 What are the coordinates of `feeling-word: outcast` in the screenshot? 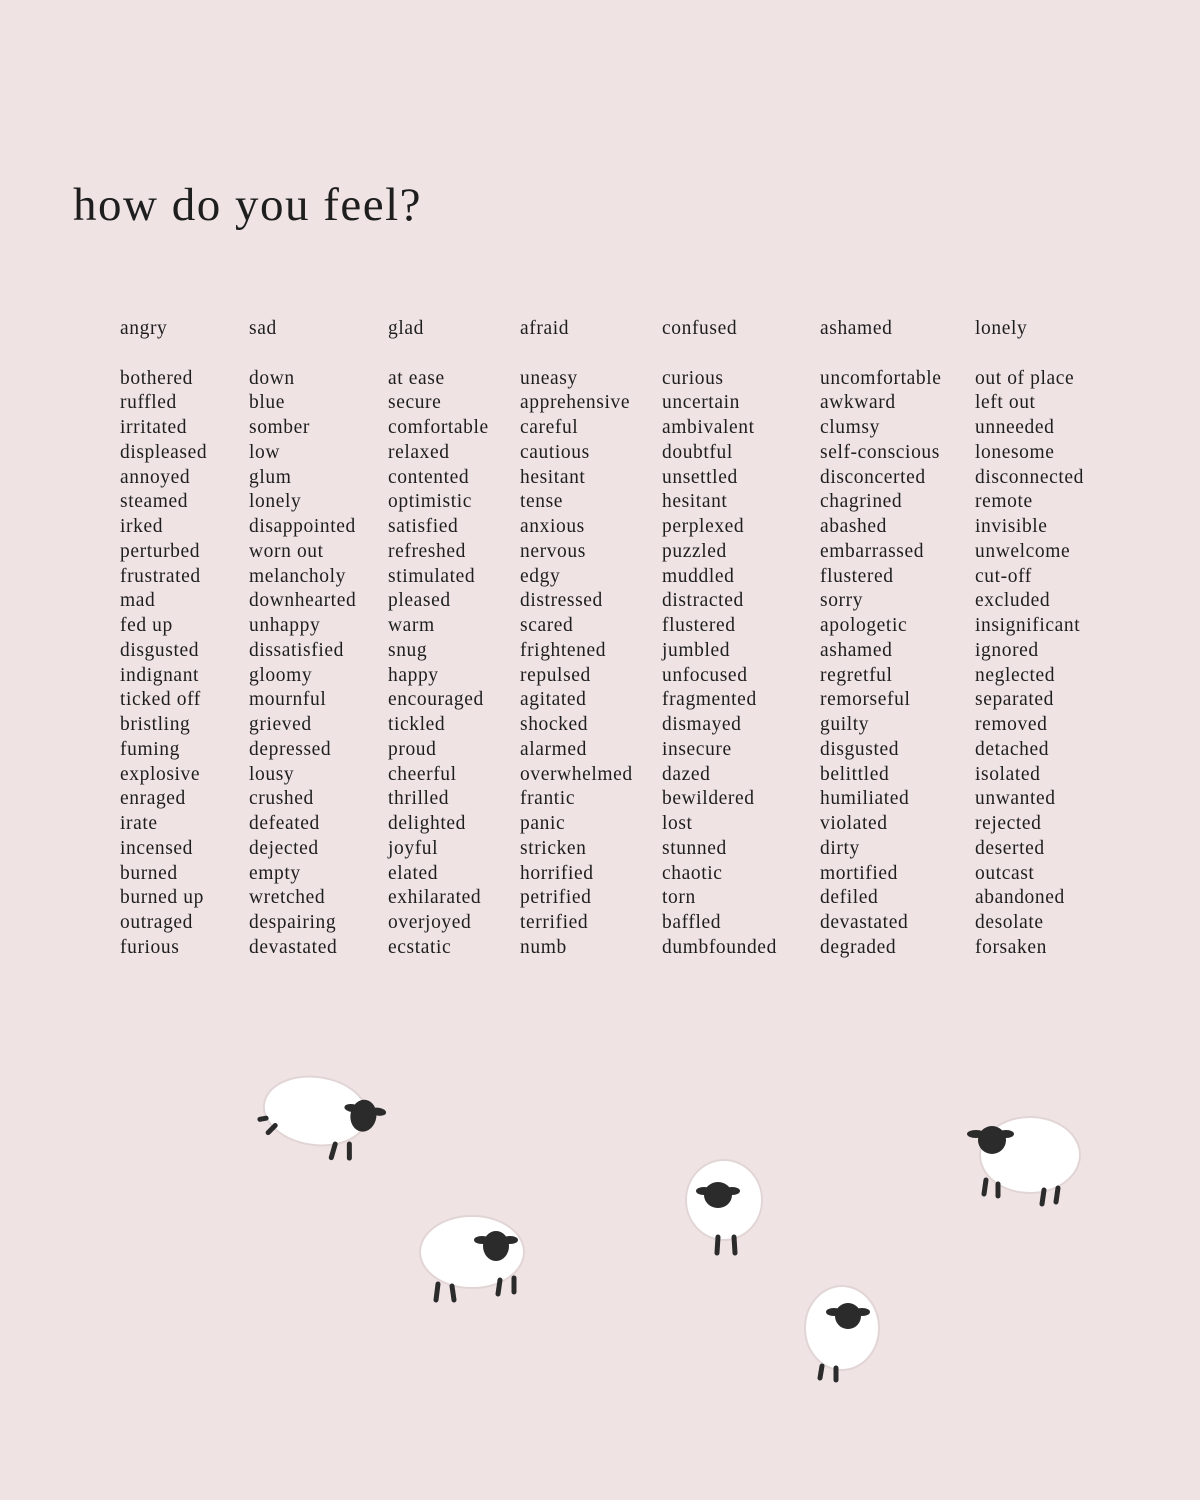 It's located at (1005, 873).